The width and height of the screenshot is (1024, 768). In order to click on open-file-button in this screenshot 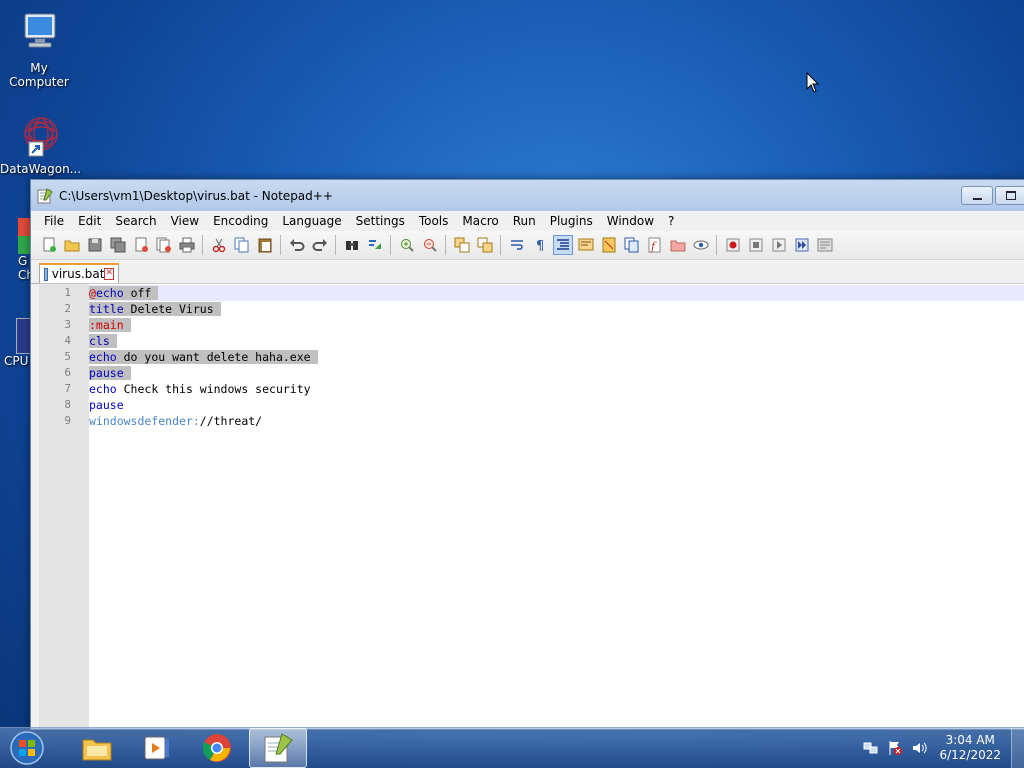, I will do `click(72, 245)`.